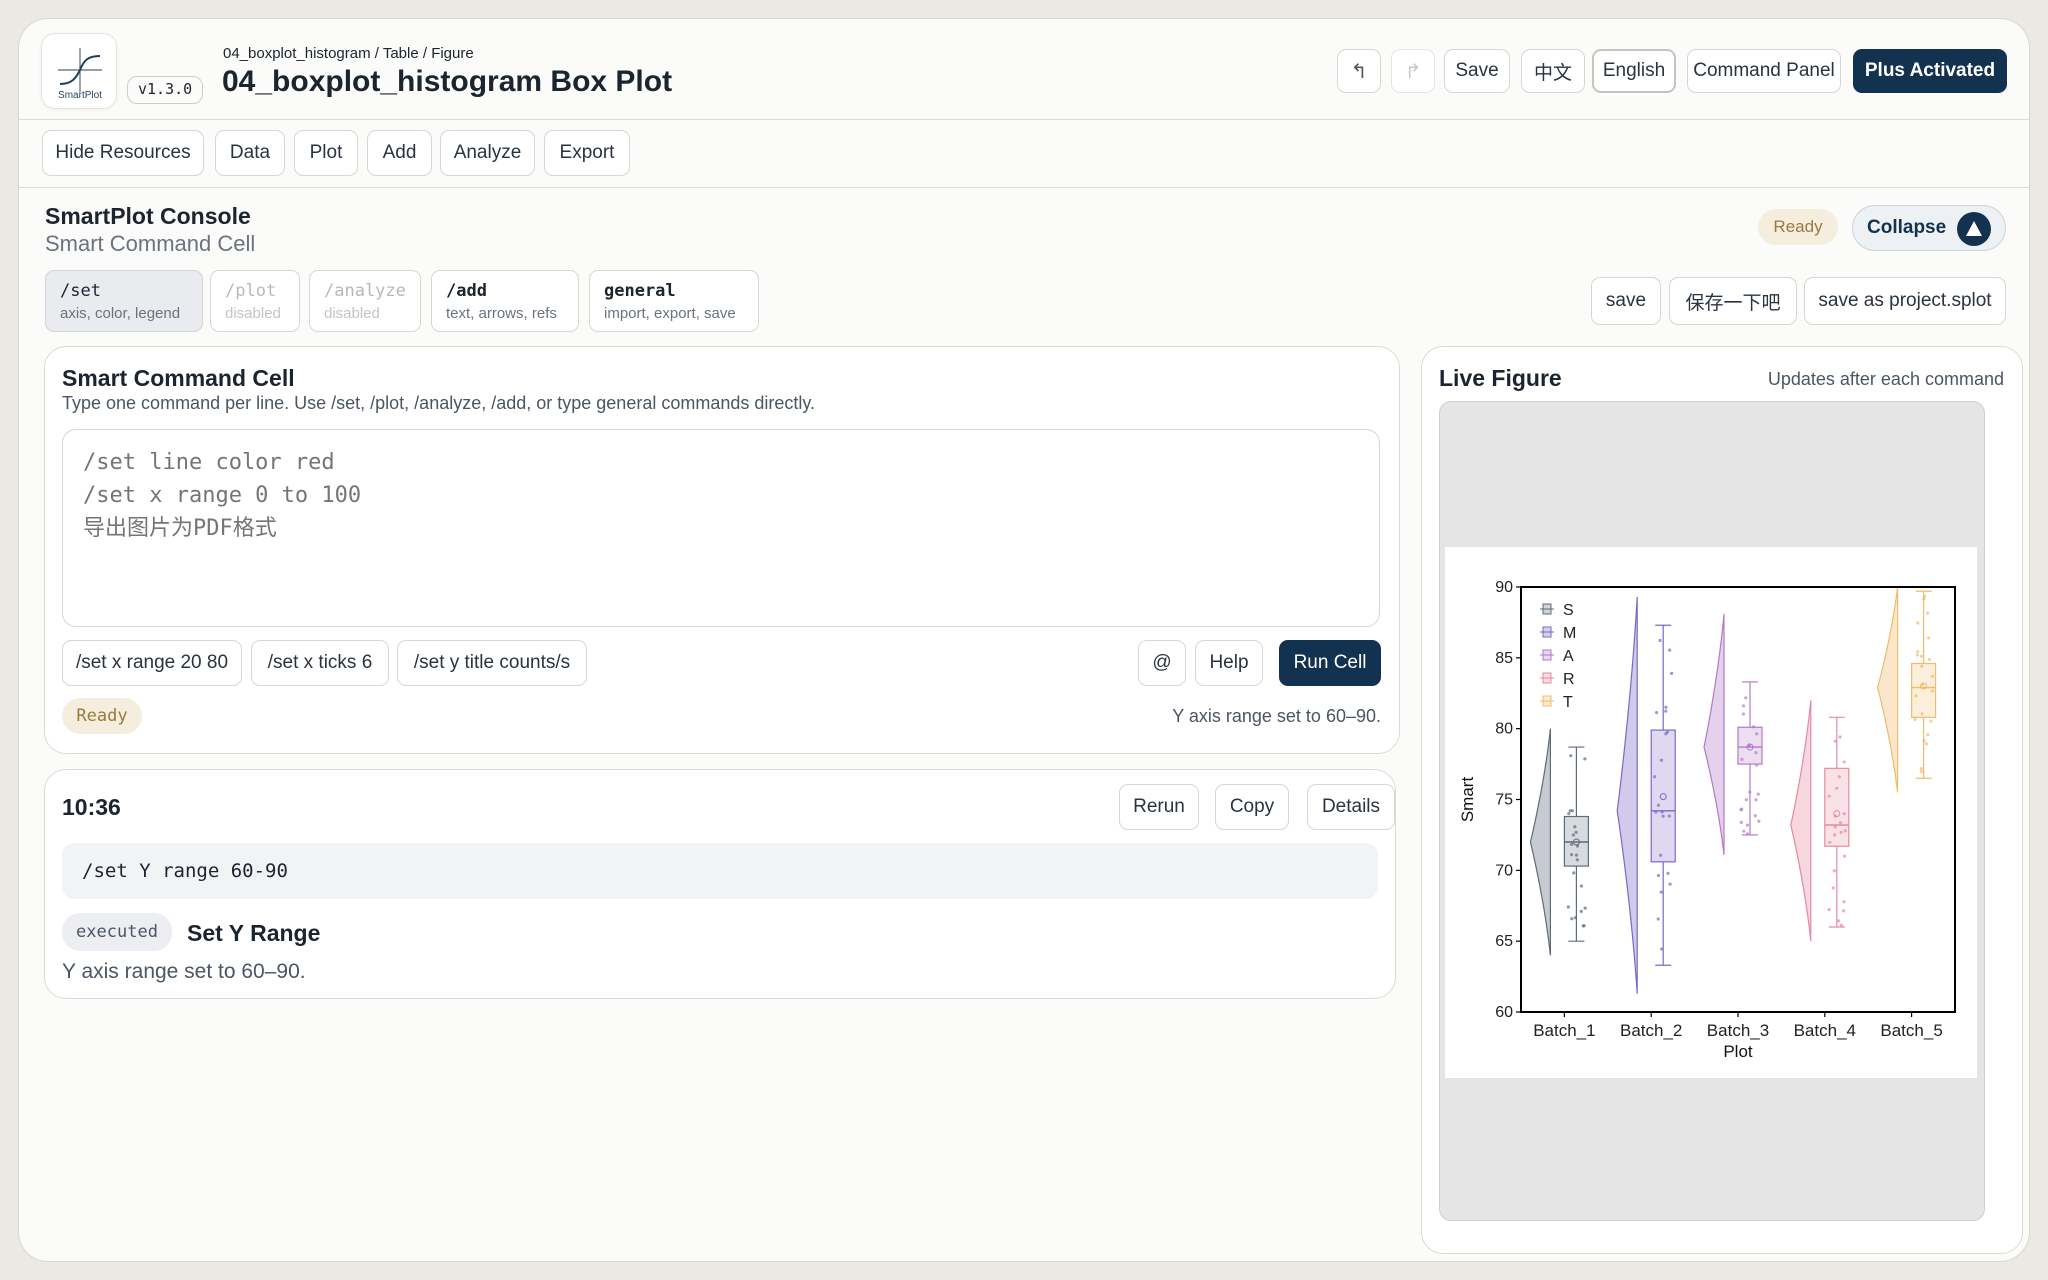  I want to click on add-menu-button: Add, so click(399, 153).